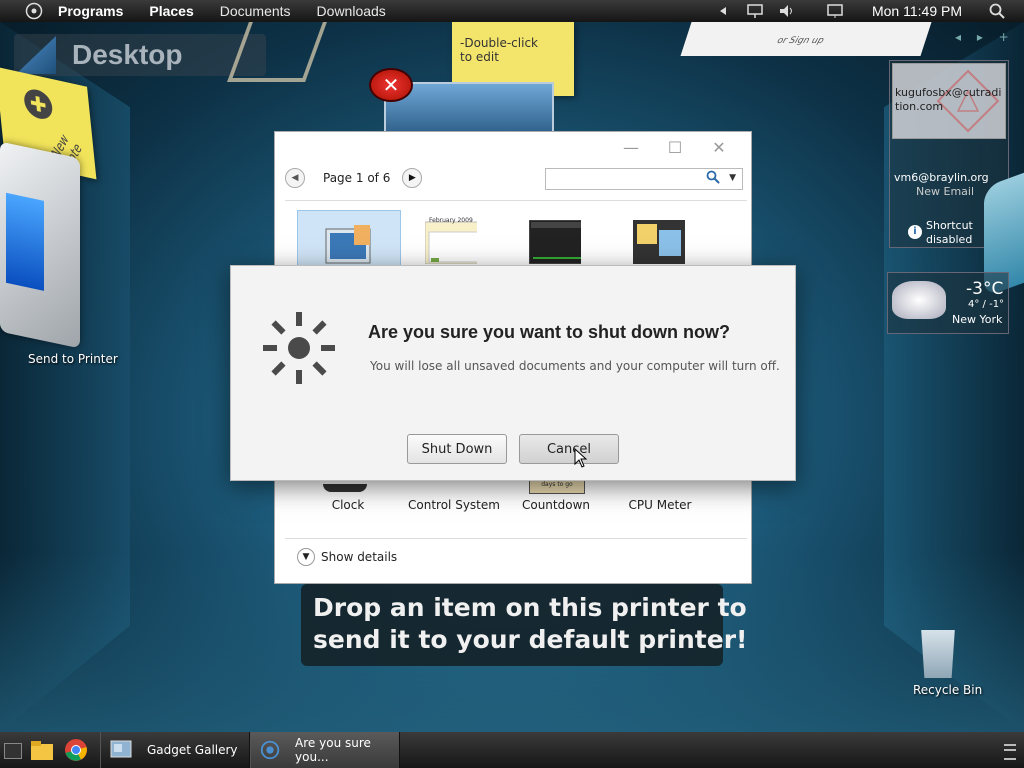 This screenshot has height=768, width=1024. I want to click on login-card: or Sign up, so click(806, 39).